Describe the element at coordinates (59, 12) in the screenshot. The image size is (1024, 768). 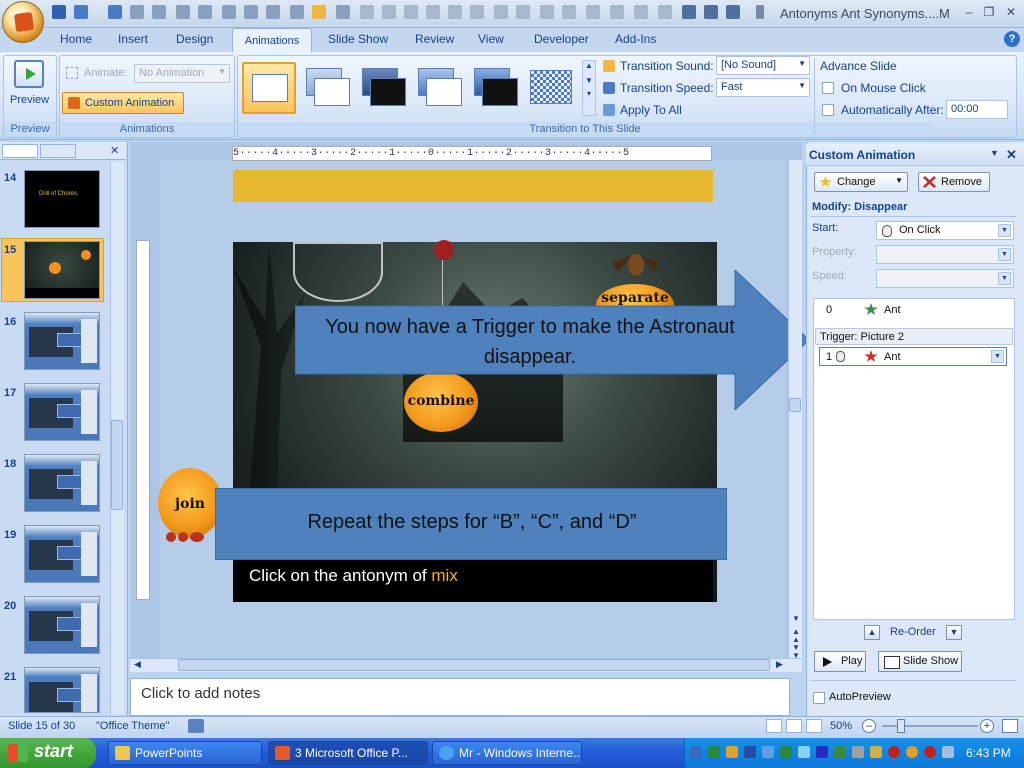
I see `save-icon` at that location.